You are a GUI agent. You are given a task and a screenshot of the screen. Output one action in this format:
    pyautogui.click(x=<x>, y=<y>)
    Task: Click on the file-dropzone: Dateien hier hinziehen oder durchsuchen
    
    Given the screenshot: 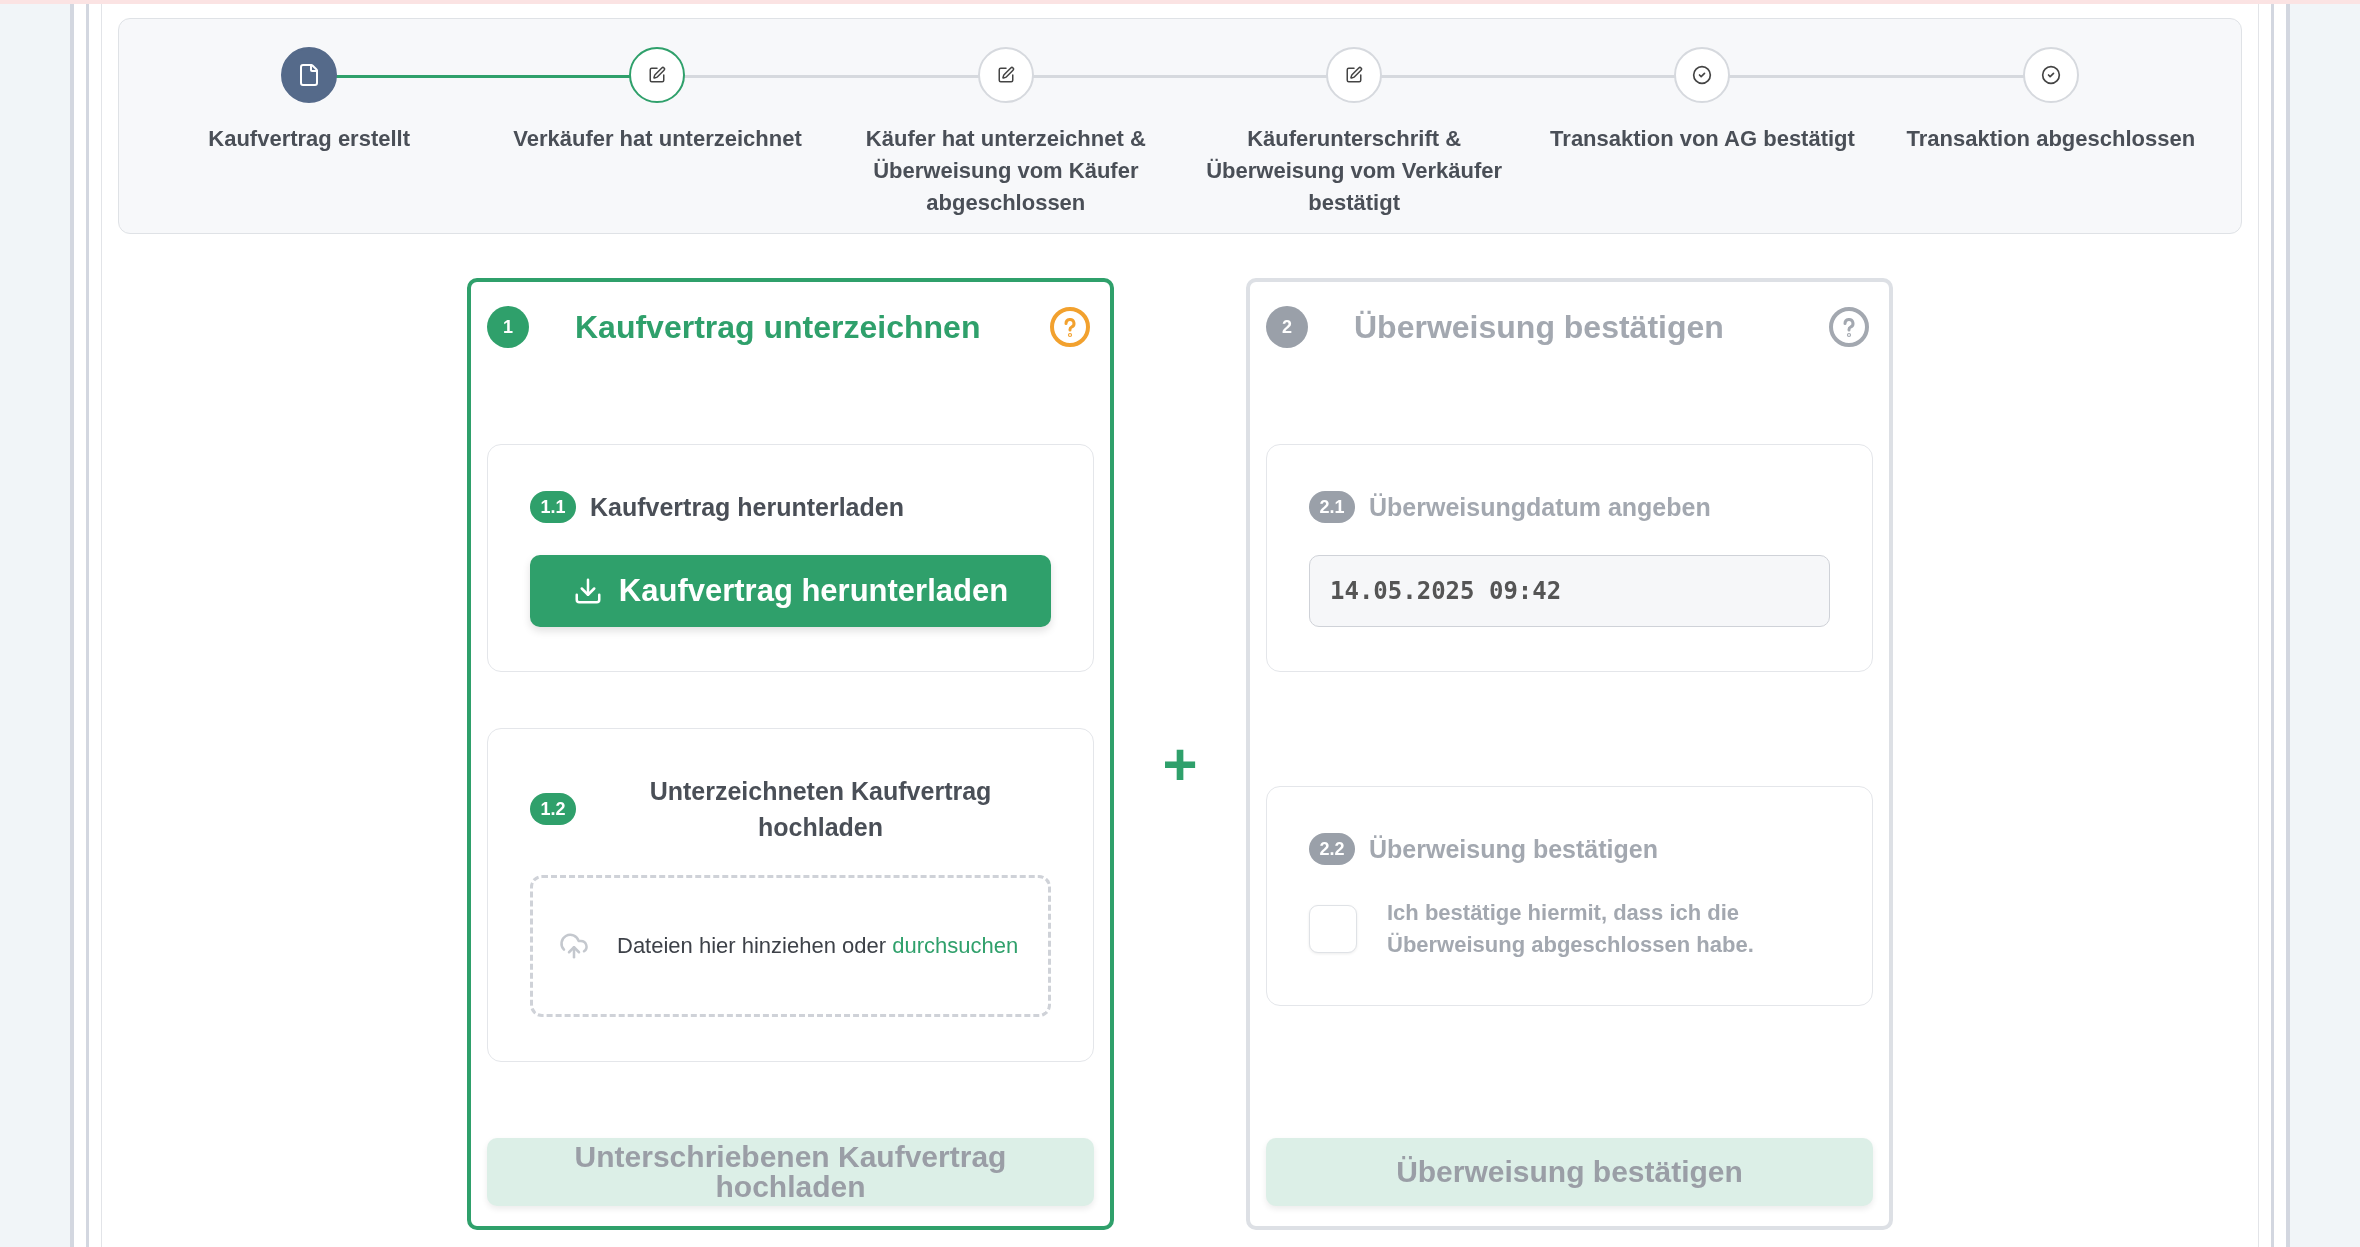 What is the action you would take?
    pyautogui.click(x=790, y=946)
    